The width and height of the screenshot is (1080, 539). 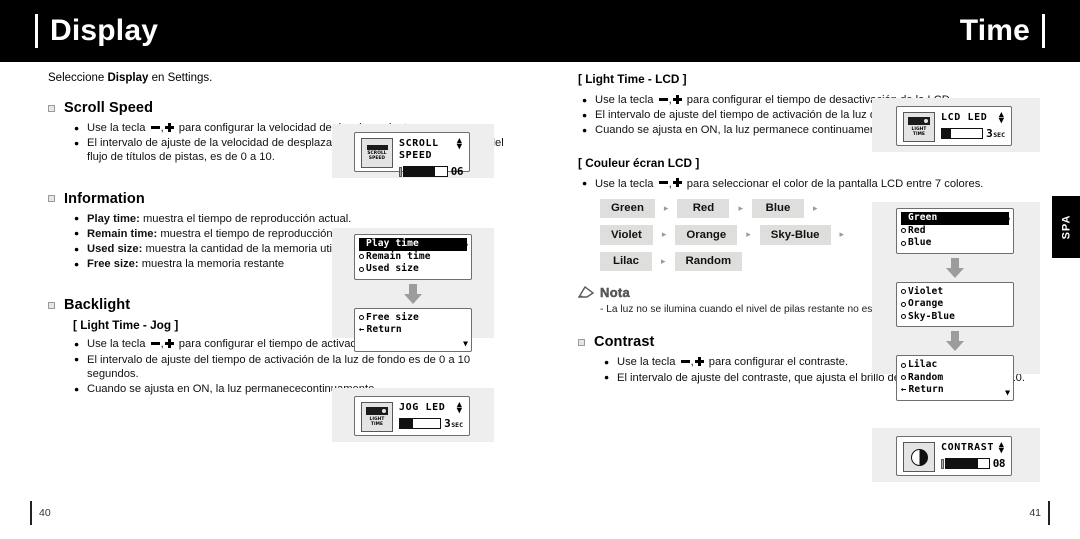 I want to click on header-rule-right, so click(x=1043, y=31).